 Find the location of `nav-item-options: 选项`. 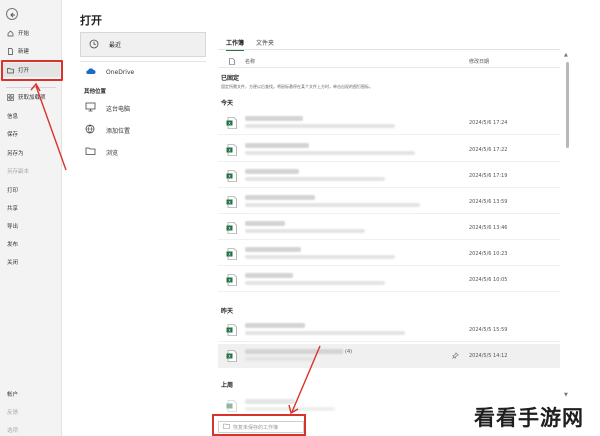

nav-item-options: 选项 is located at coordinates (12, 430).